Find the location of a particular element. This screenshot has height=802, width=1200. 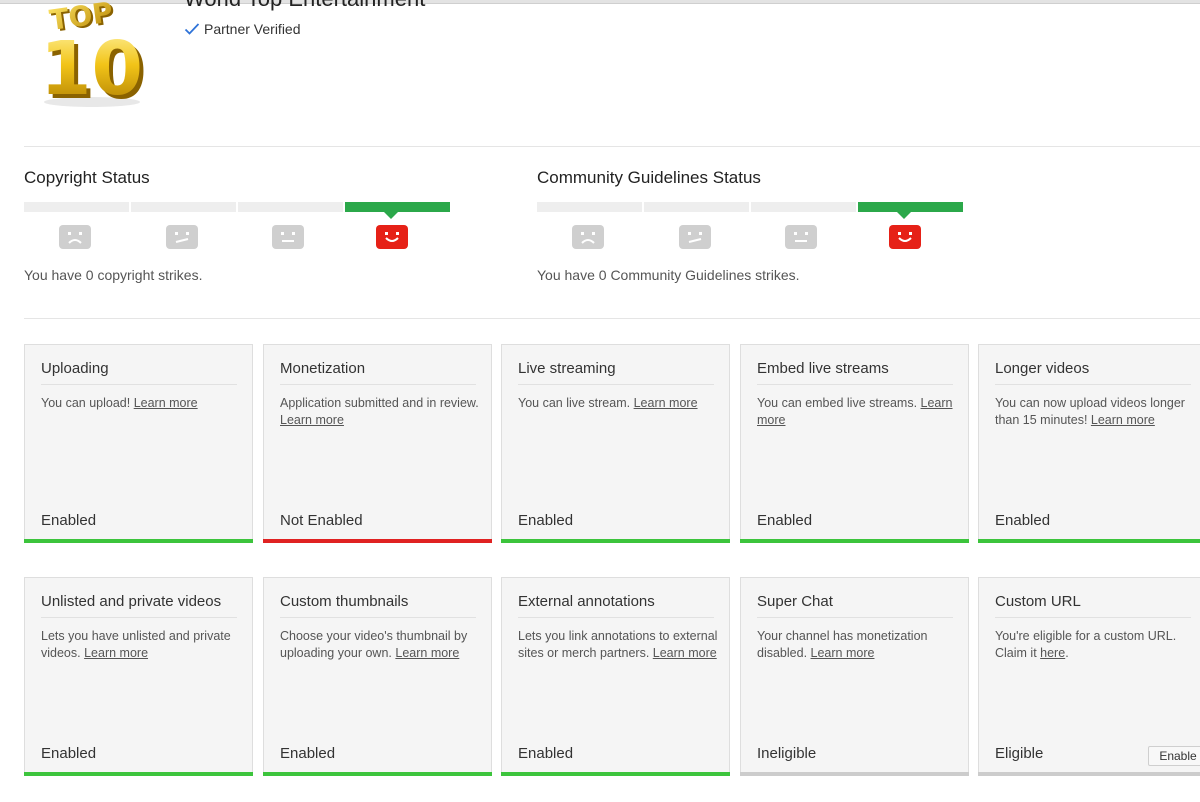

card-title: Uploading is located at coordinates (139, 372).